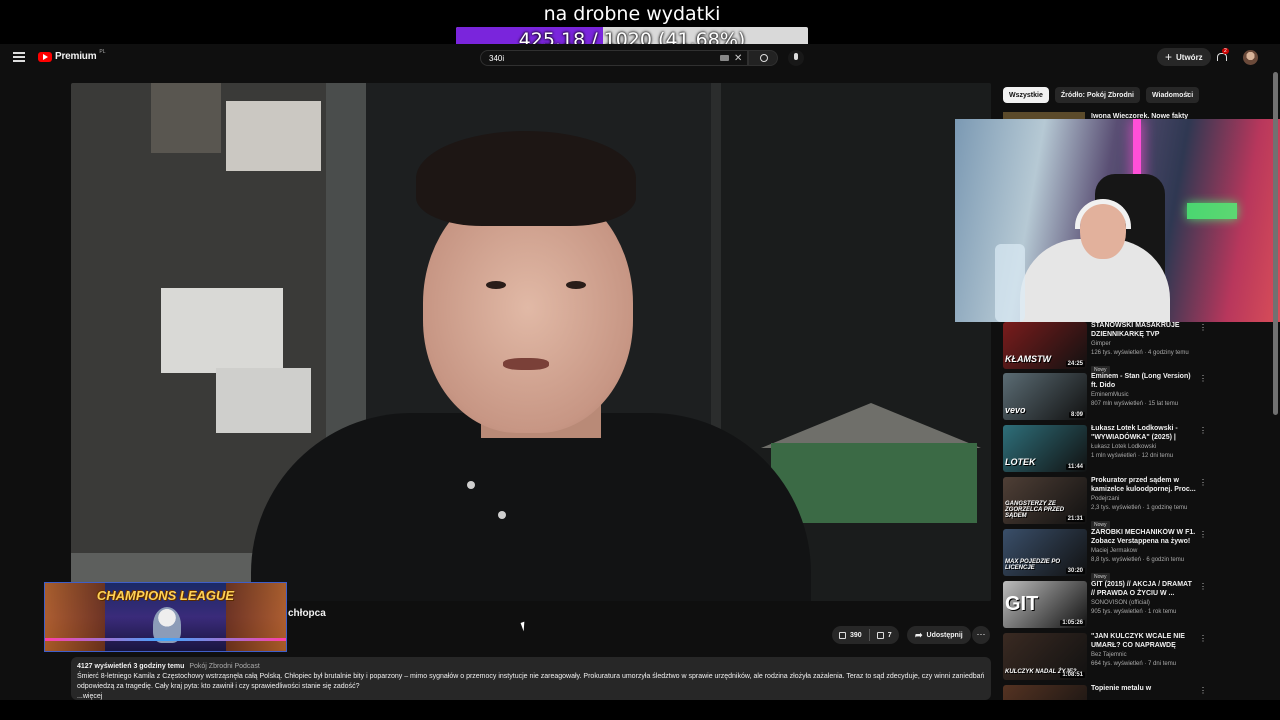 This screenshot has width=1280, height=720. Describe the element at coordinates (1124, 447) in the screenshot. I see `recommendation-channel: Łukasz Lotek Lodkowski` at that location.